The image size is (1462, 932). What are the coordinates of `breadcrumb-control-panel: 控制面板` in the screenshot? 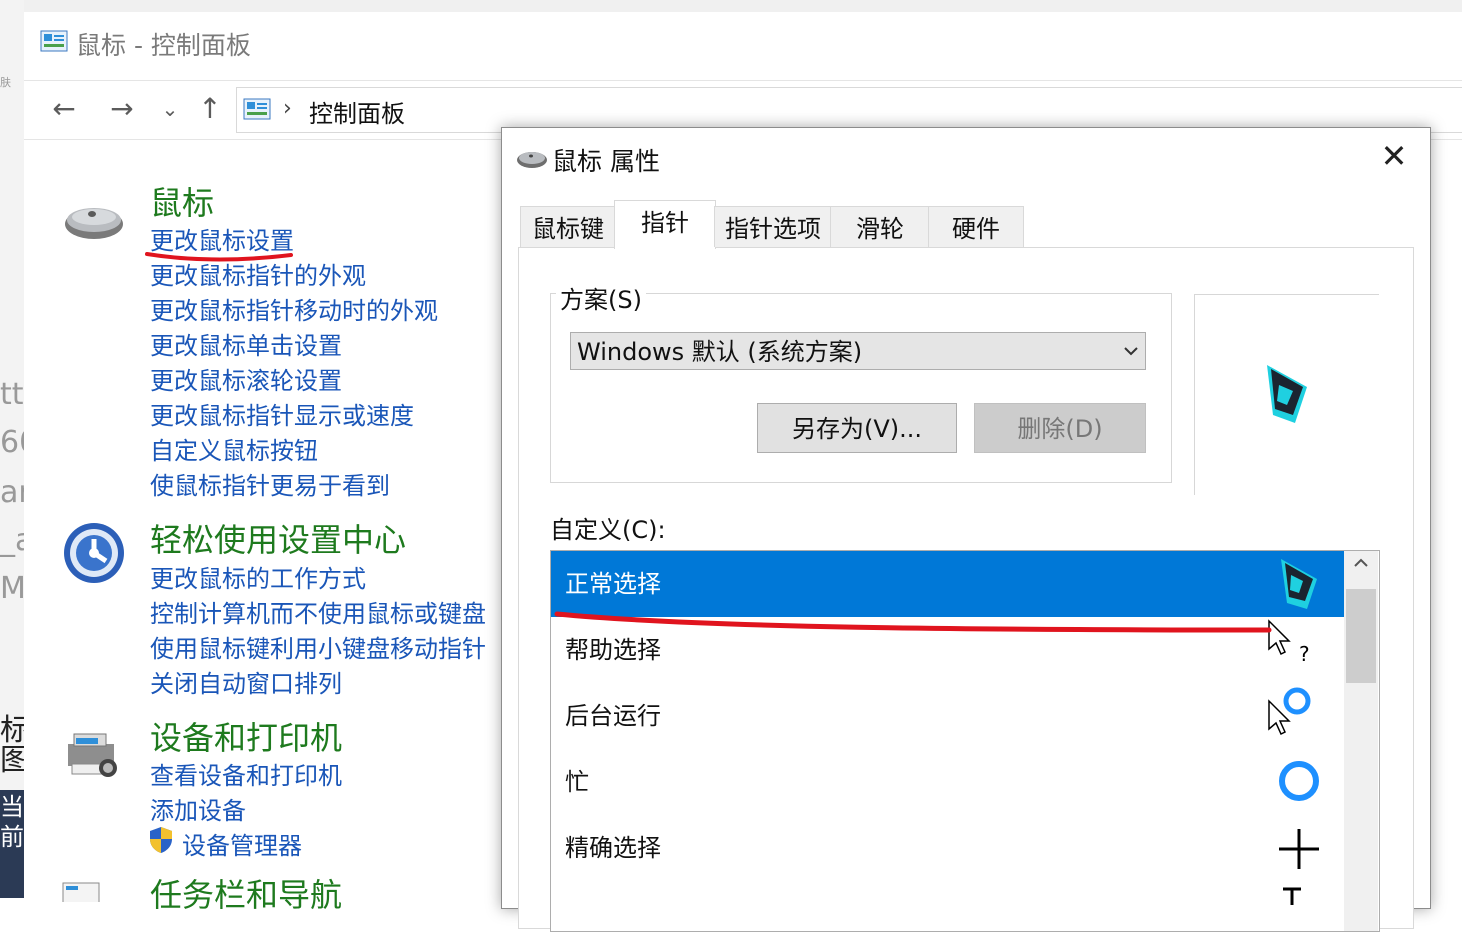 It's located at (357, 111).